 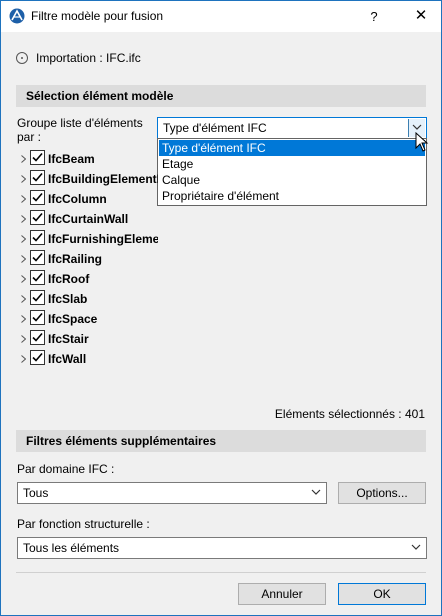 What do you see at coordinates (221, 441) in the screenshot?
I see `extra-filters-section-header: Filtres éléments supplémentaires` at bounding box center [221, 441].